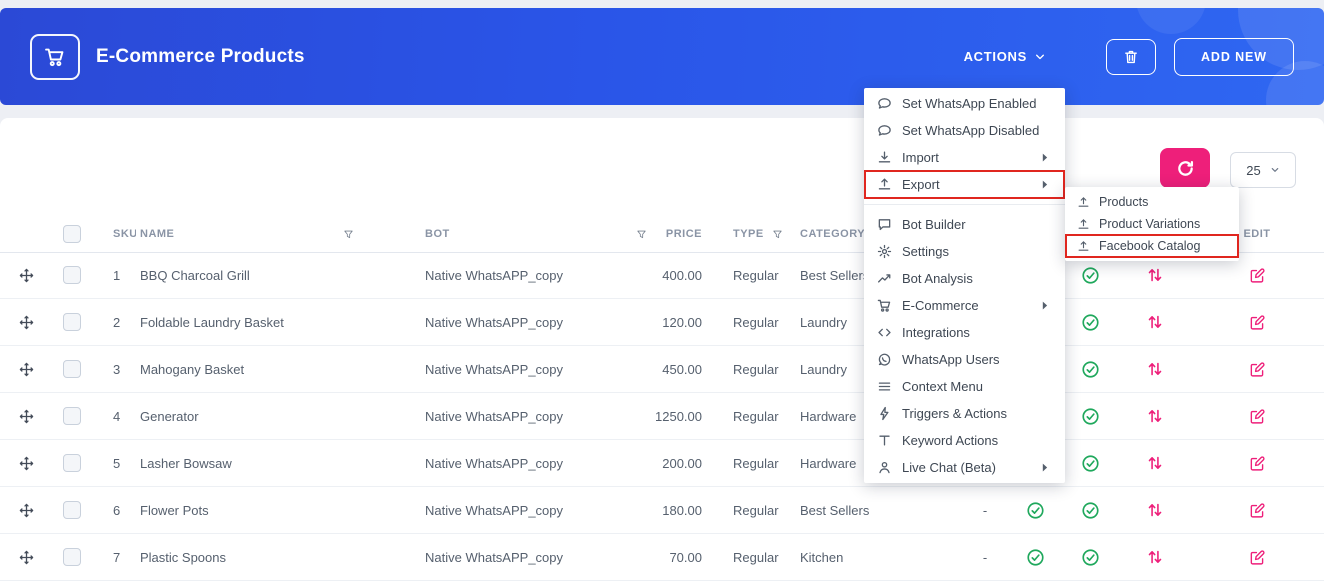  I want to click on menu-item-label: Settings, so click(925, 251).